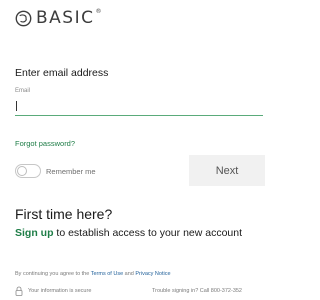 The width and height of the screenshot is (320, 300). I want to click on terms-prefix: By continuing you agree to the, so click(53, 274).